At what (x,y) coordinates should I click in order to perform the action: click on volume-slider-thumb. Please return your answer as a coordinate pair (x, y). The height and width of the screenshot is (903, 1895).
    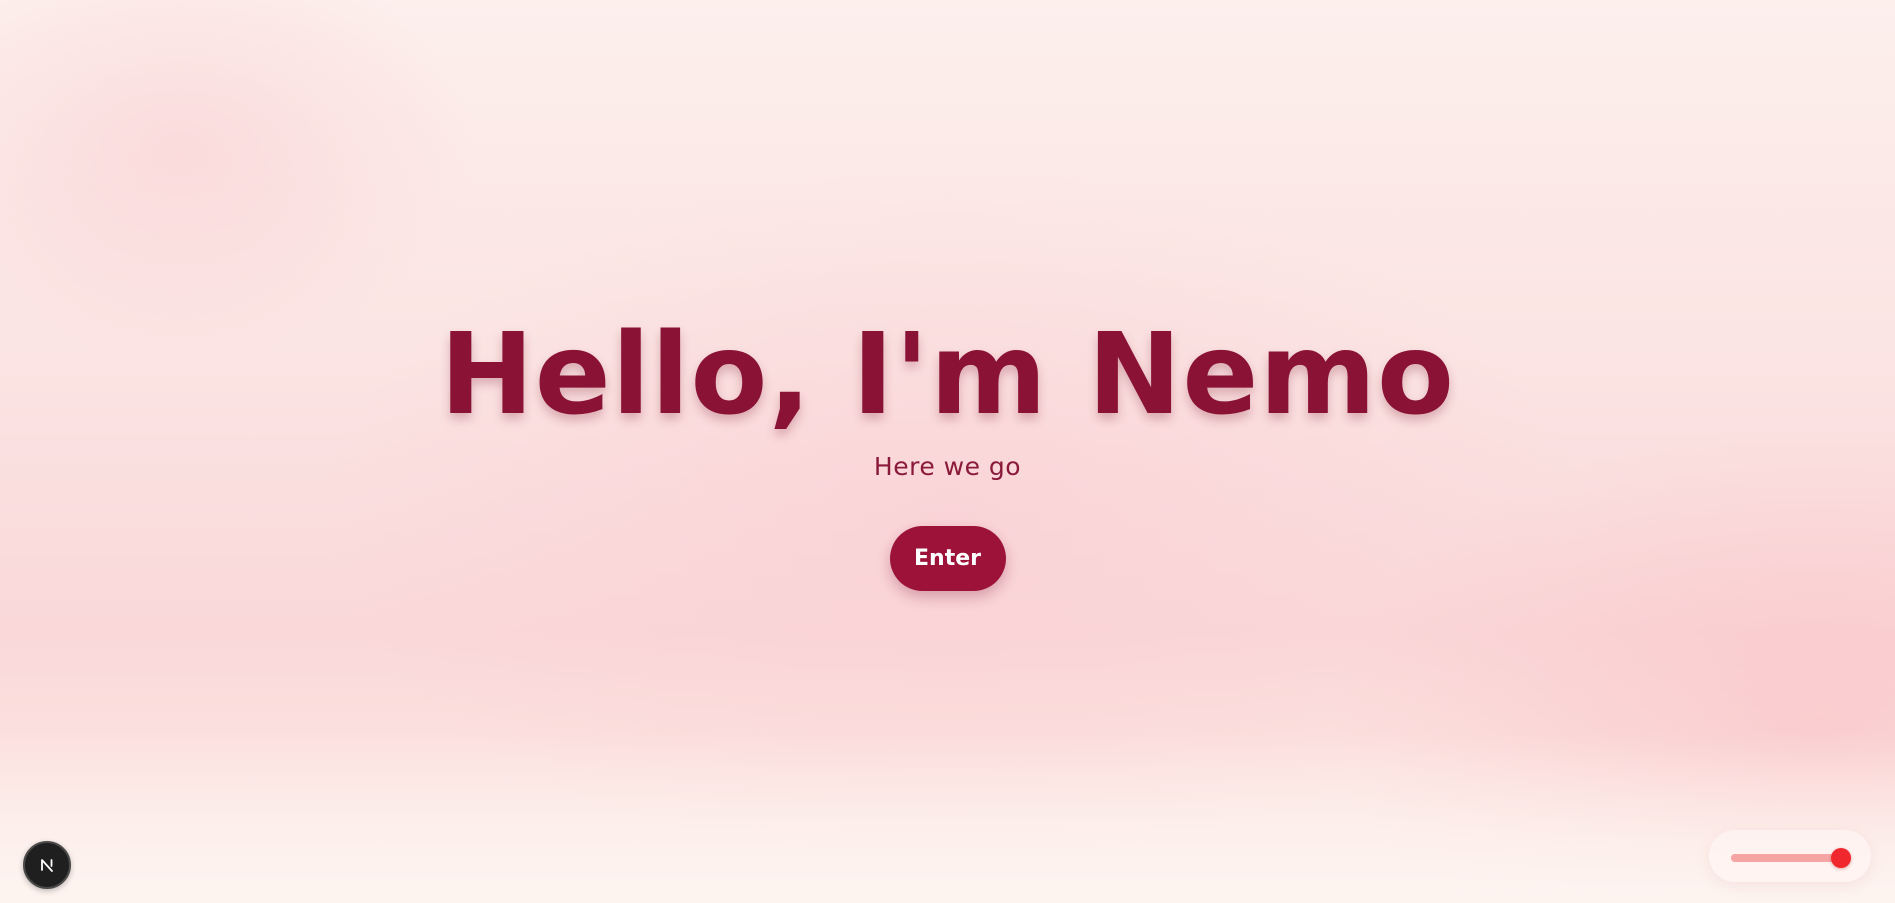
    Looking at the image, I should click on (1841, 858).